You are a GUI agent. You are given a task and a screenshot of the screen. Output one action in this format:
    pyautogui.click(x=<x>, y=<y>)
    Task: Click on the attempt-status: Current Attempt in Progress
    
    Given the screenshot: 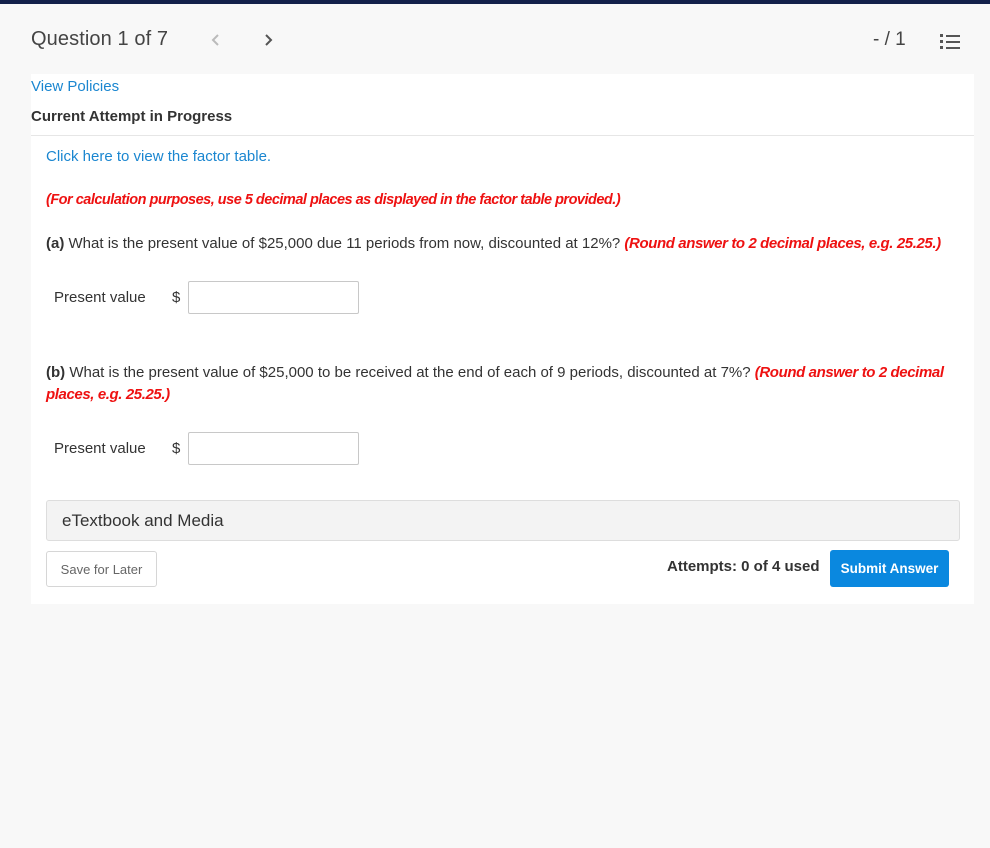 What is the action you would take?
    pyautogui.click(x=132, y=116)
    